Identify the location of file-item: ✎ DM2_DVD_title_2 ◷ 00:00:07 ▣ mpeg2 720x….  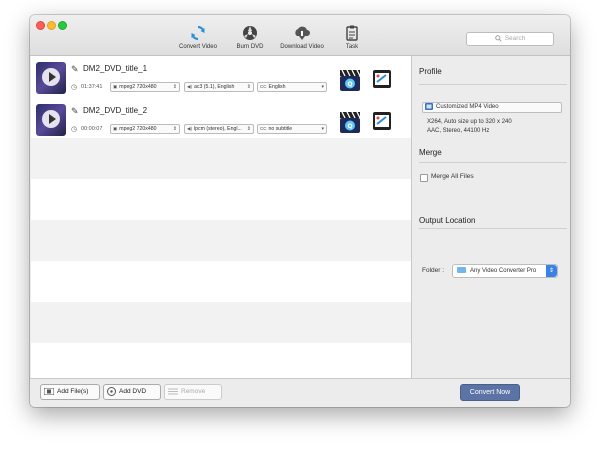
(221, 122).